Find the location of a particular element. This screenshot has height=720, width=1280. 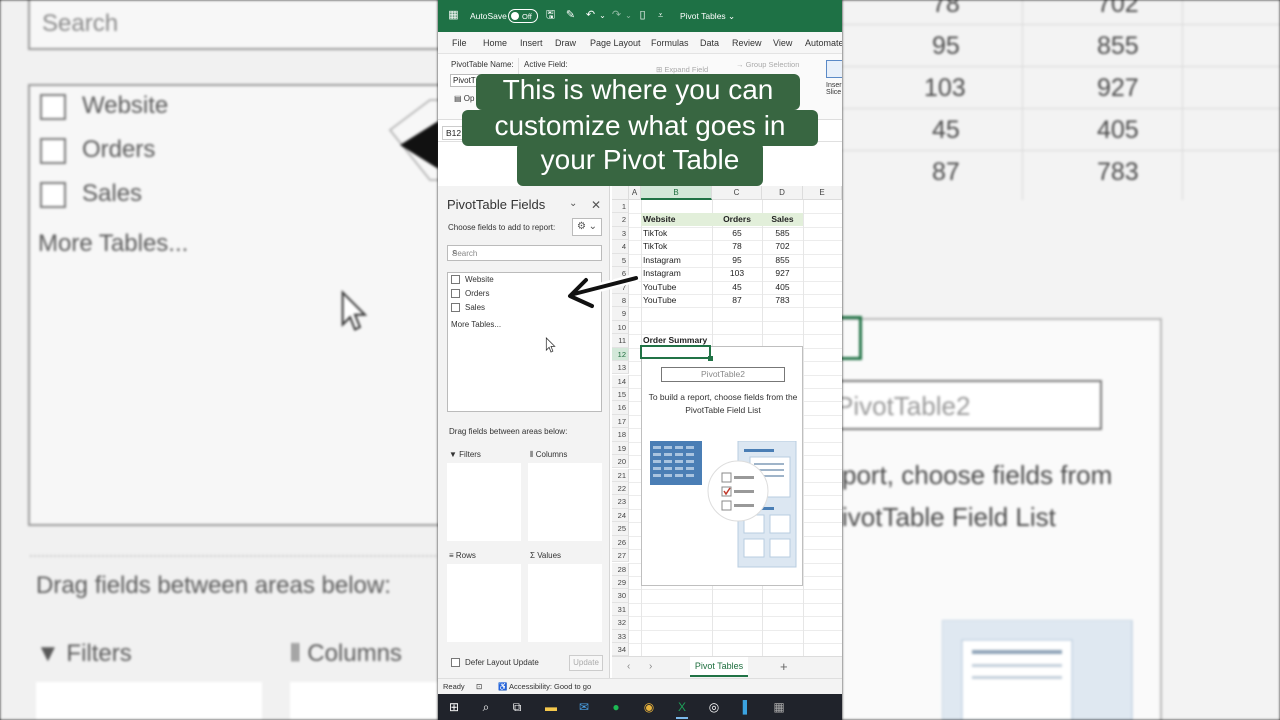

cell-sales: 585 is located at coordinates (782, 233).